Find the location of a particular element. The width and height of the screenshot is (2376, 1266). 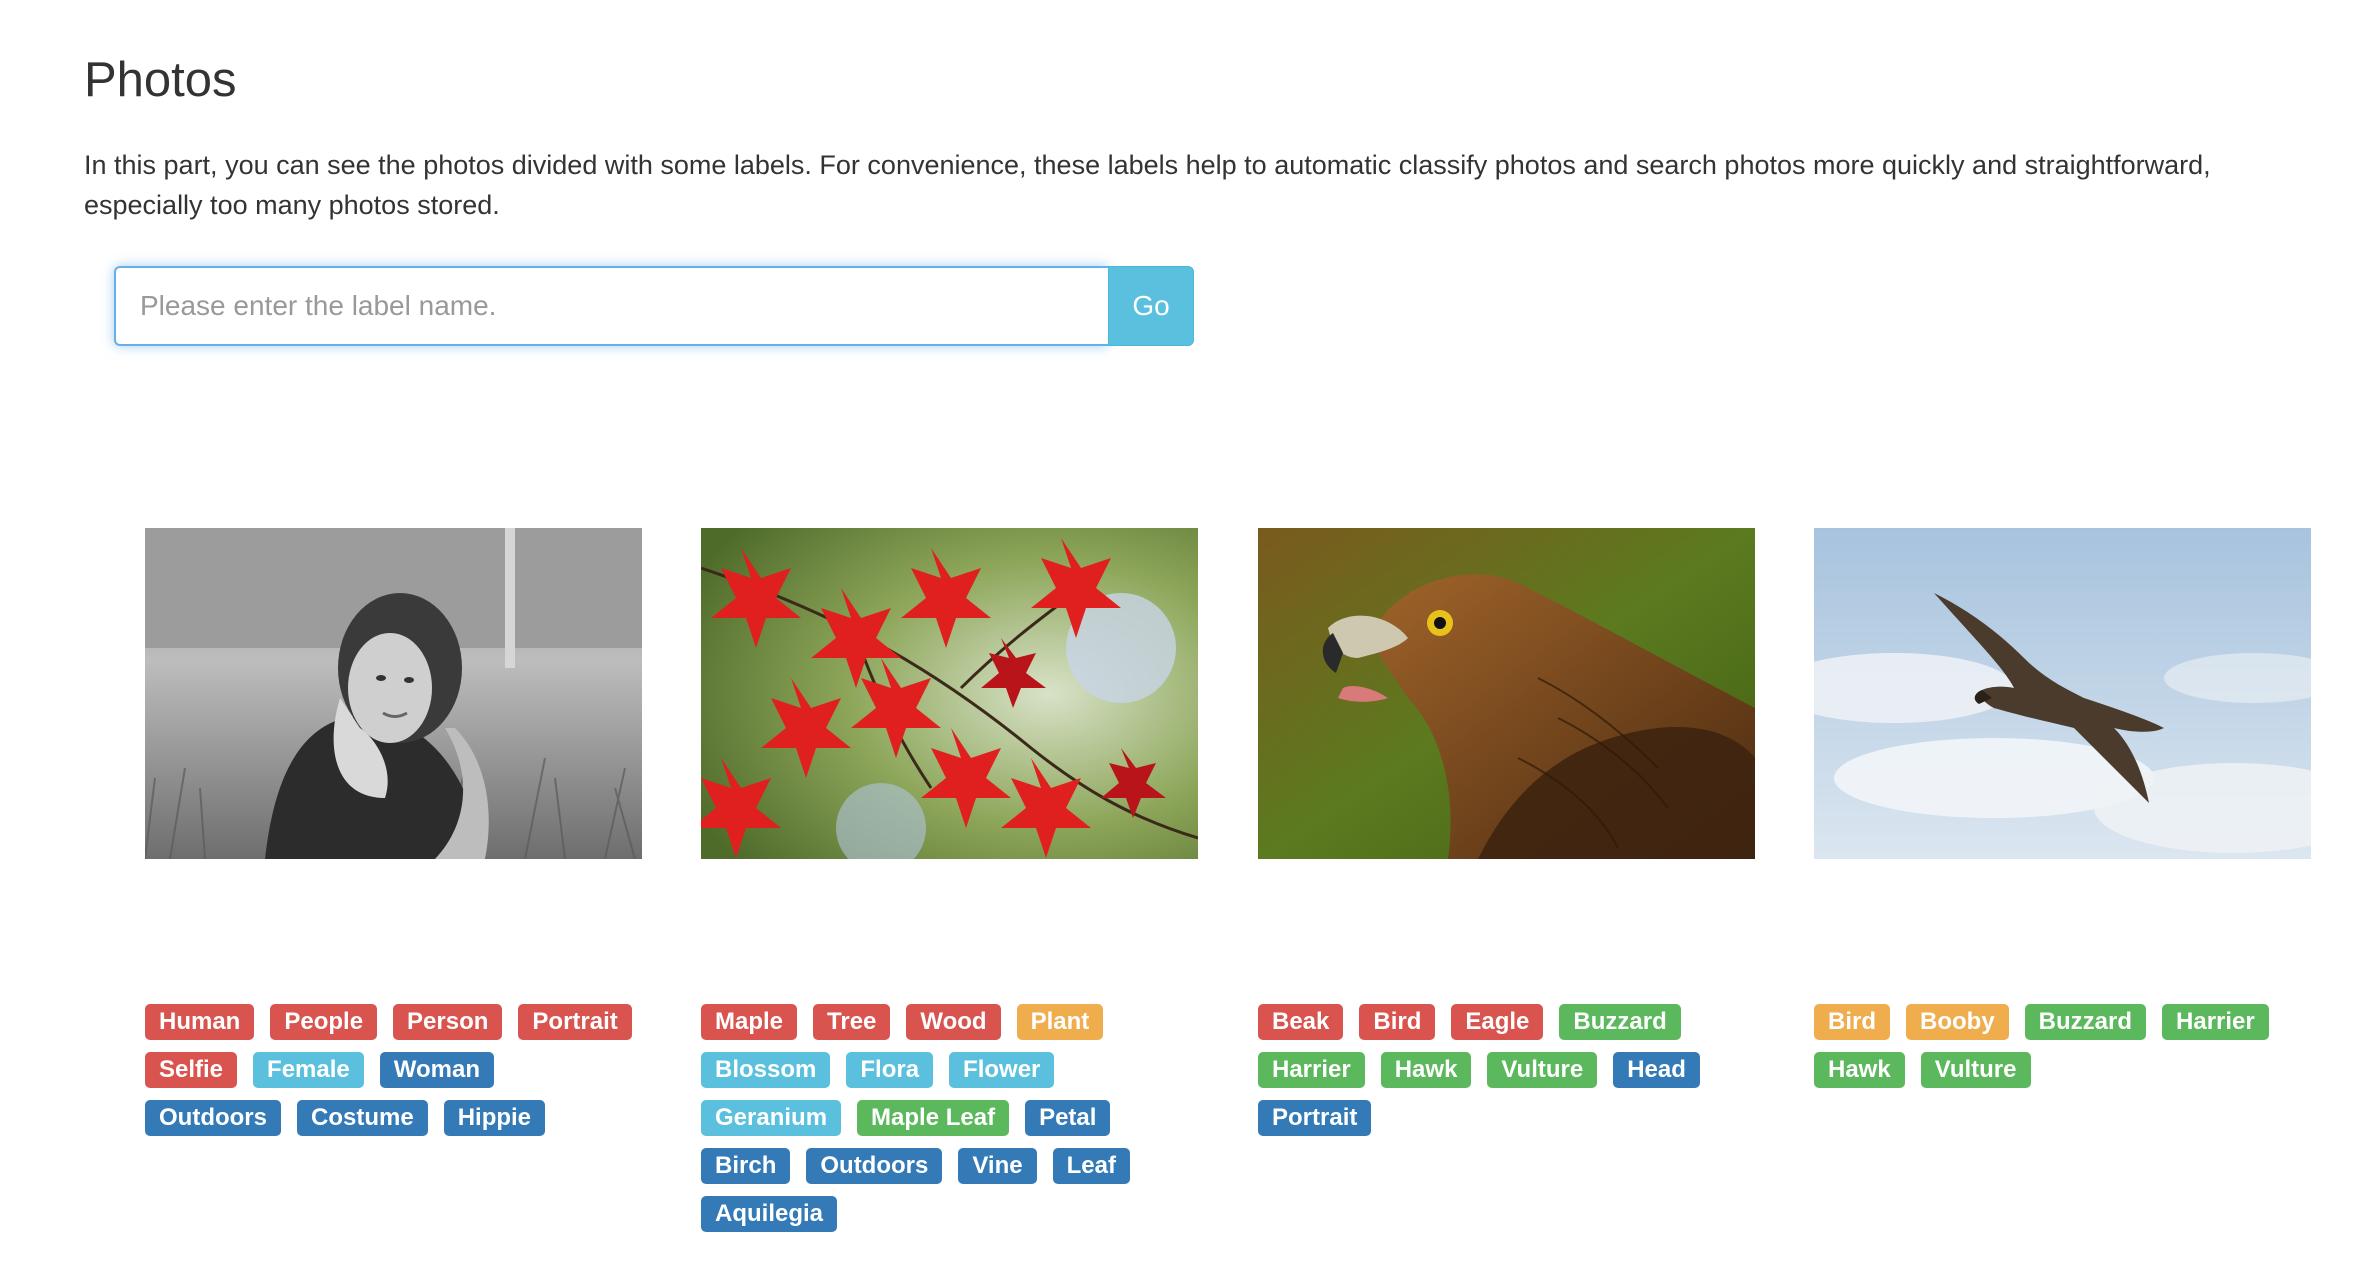

label-tag: Tree is located at coordinates (852, 1022).